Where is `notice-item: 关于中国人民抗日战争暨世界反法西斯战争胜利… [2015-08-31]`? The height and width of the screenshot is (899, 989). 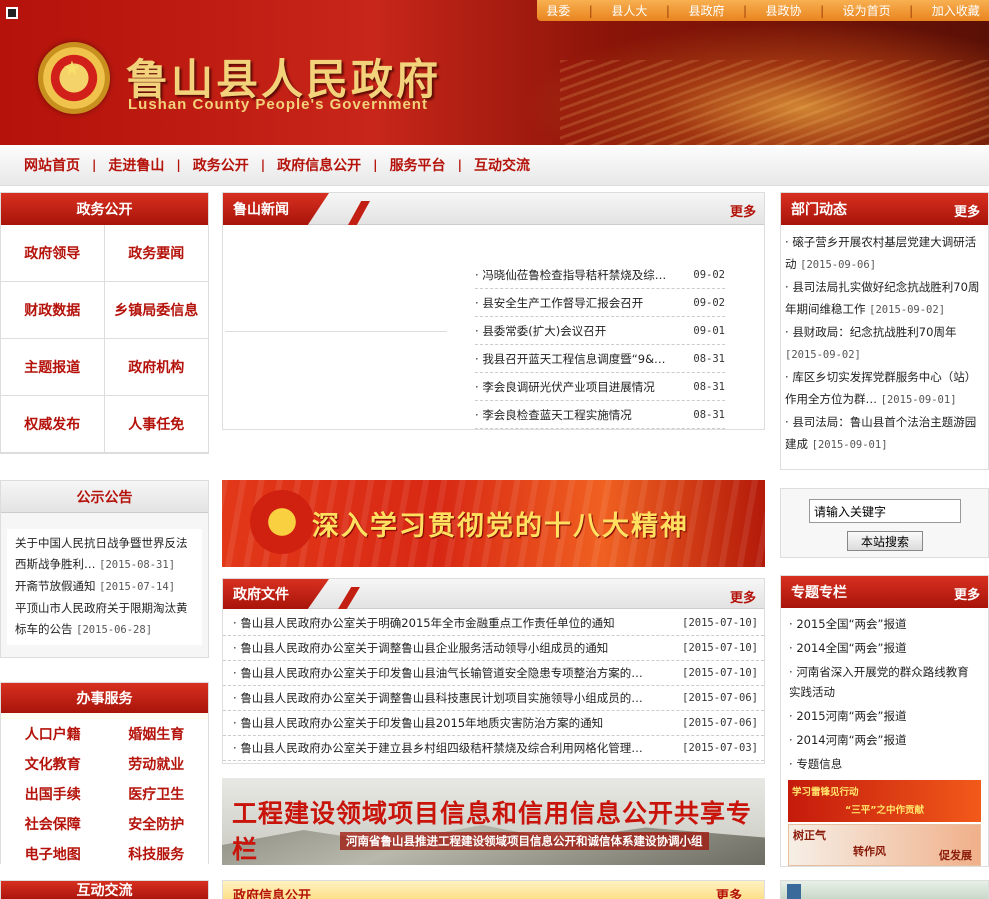
notice-item: 关于中国人民抗日战争暨世界反法西斯战争胜利… [2015-08-31] is located at coordinates (104, 554).